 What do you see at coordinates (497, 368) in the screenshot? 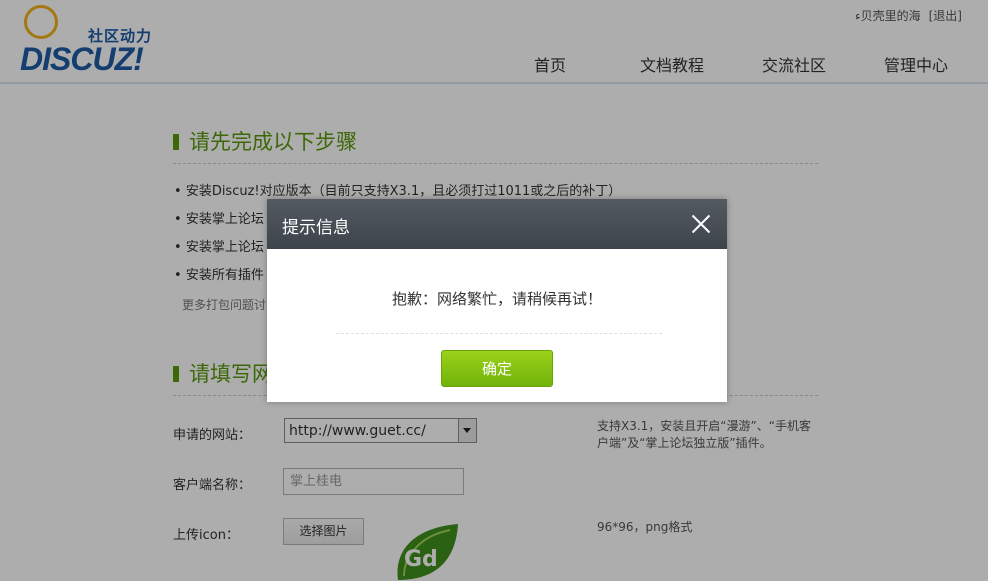
I see `ok-button: 确定` at bounding box center [497, 368].